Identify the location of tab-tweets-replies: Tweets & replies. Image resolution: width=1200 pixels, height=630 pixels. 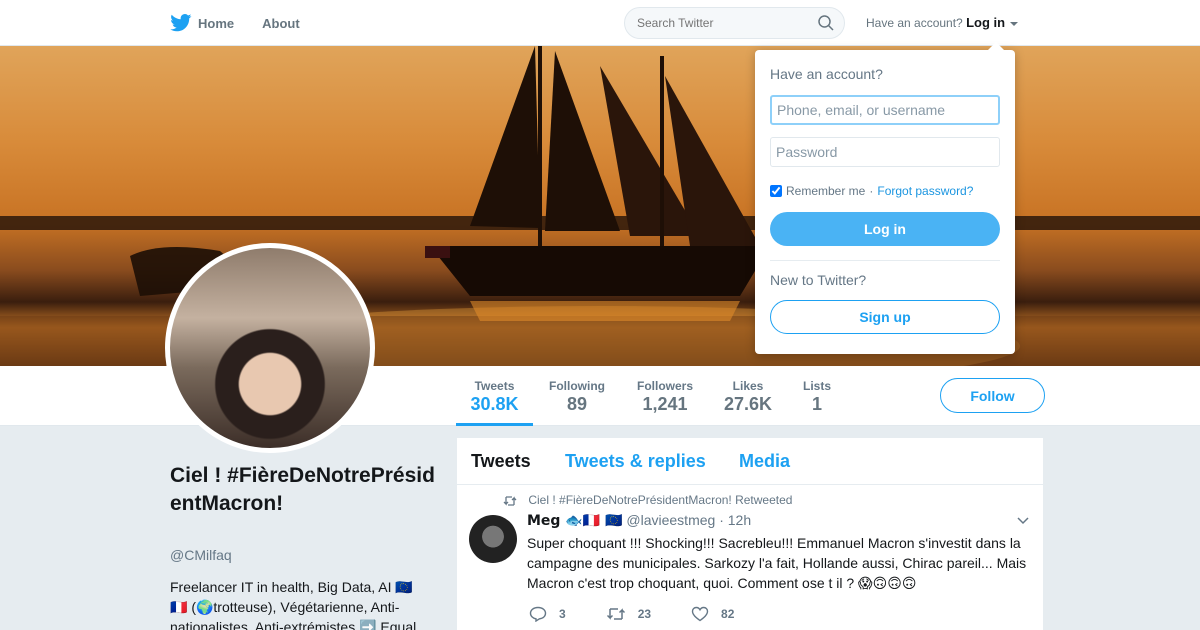
(635, 461).